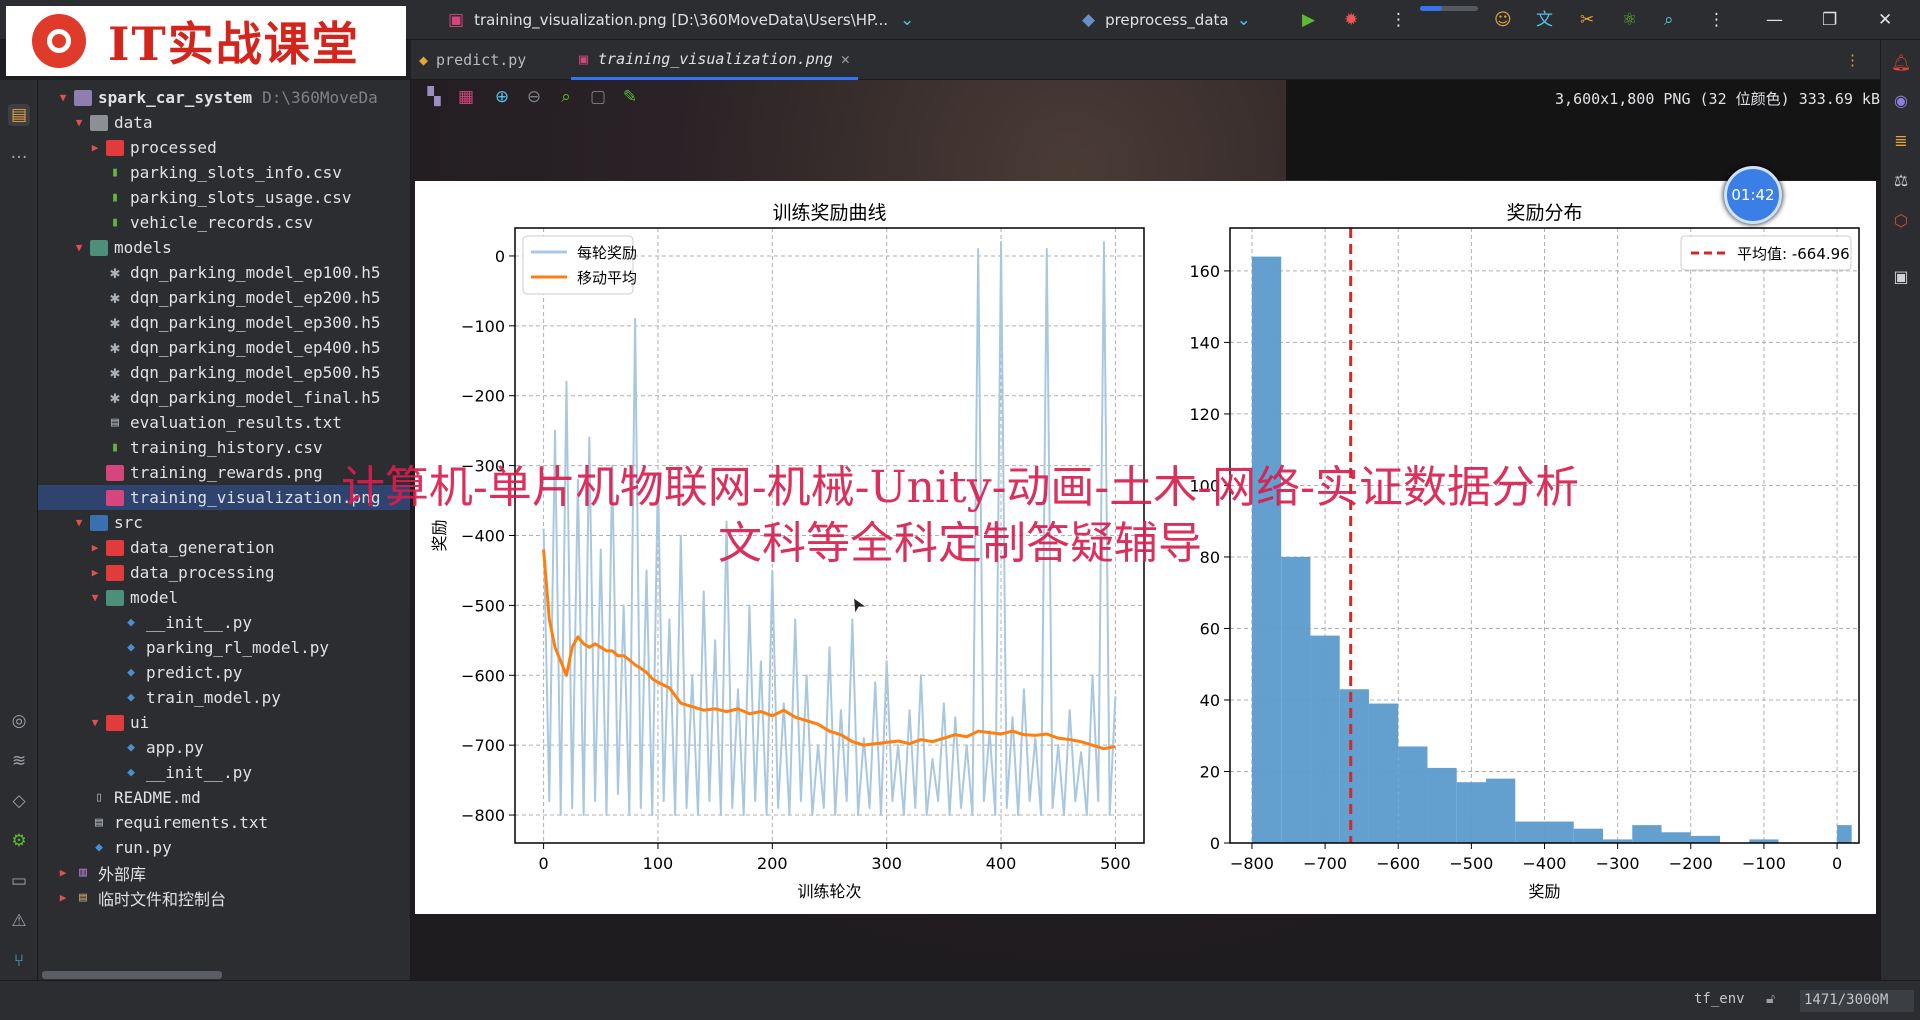  I want to click on search-button: ⌕, so click(1669, 20).